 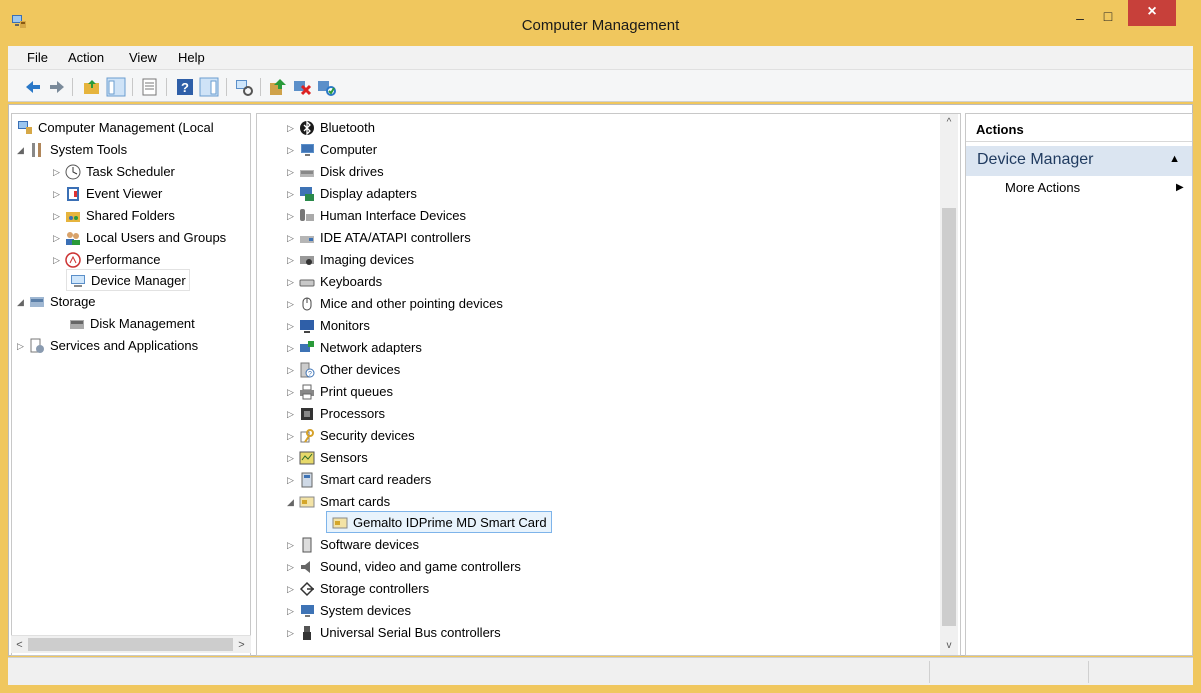 What do you see at coordinates (1174, 159) in the screenshot?
I see `collapse-triangle-icon: ▲` at bounding box center [1174, 159].